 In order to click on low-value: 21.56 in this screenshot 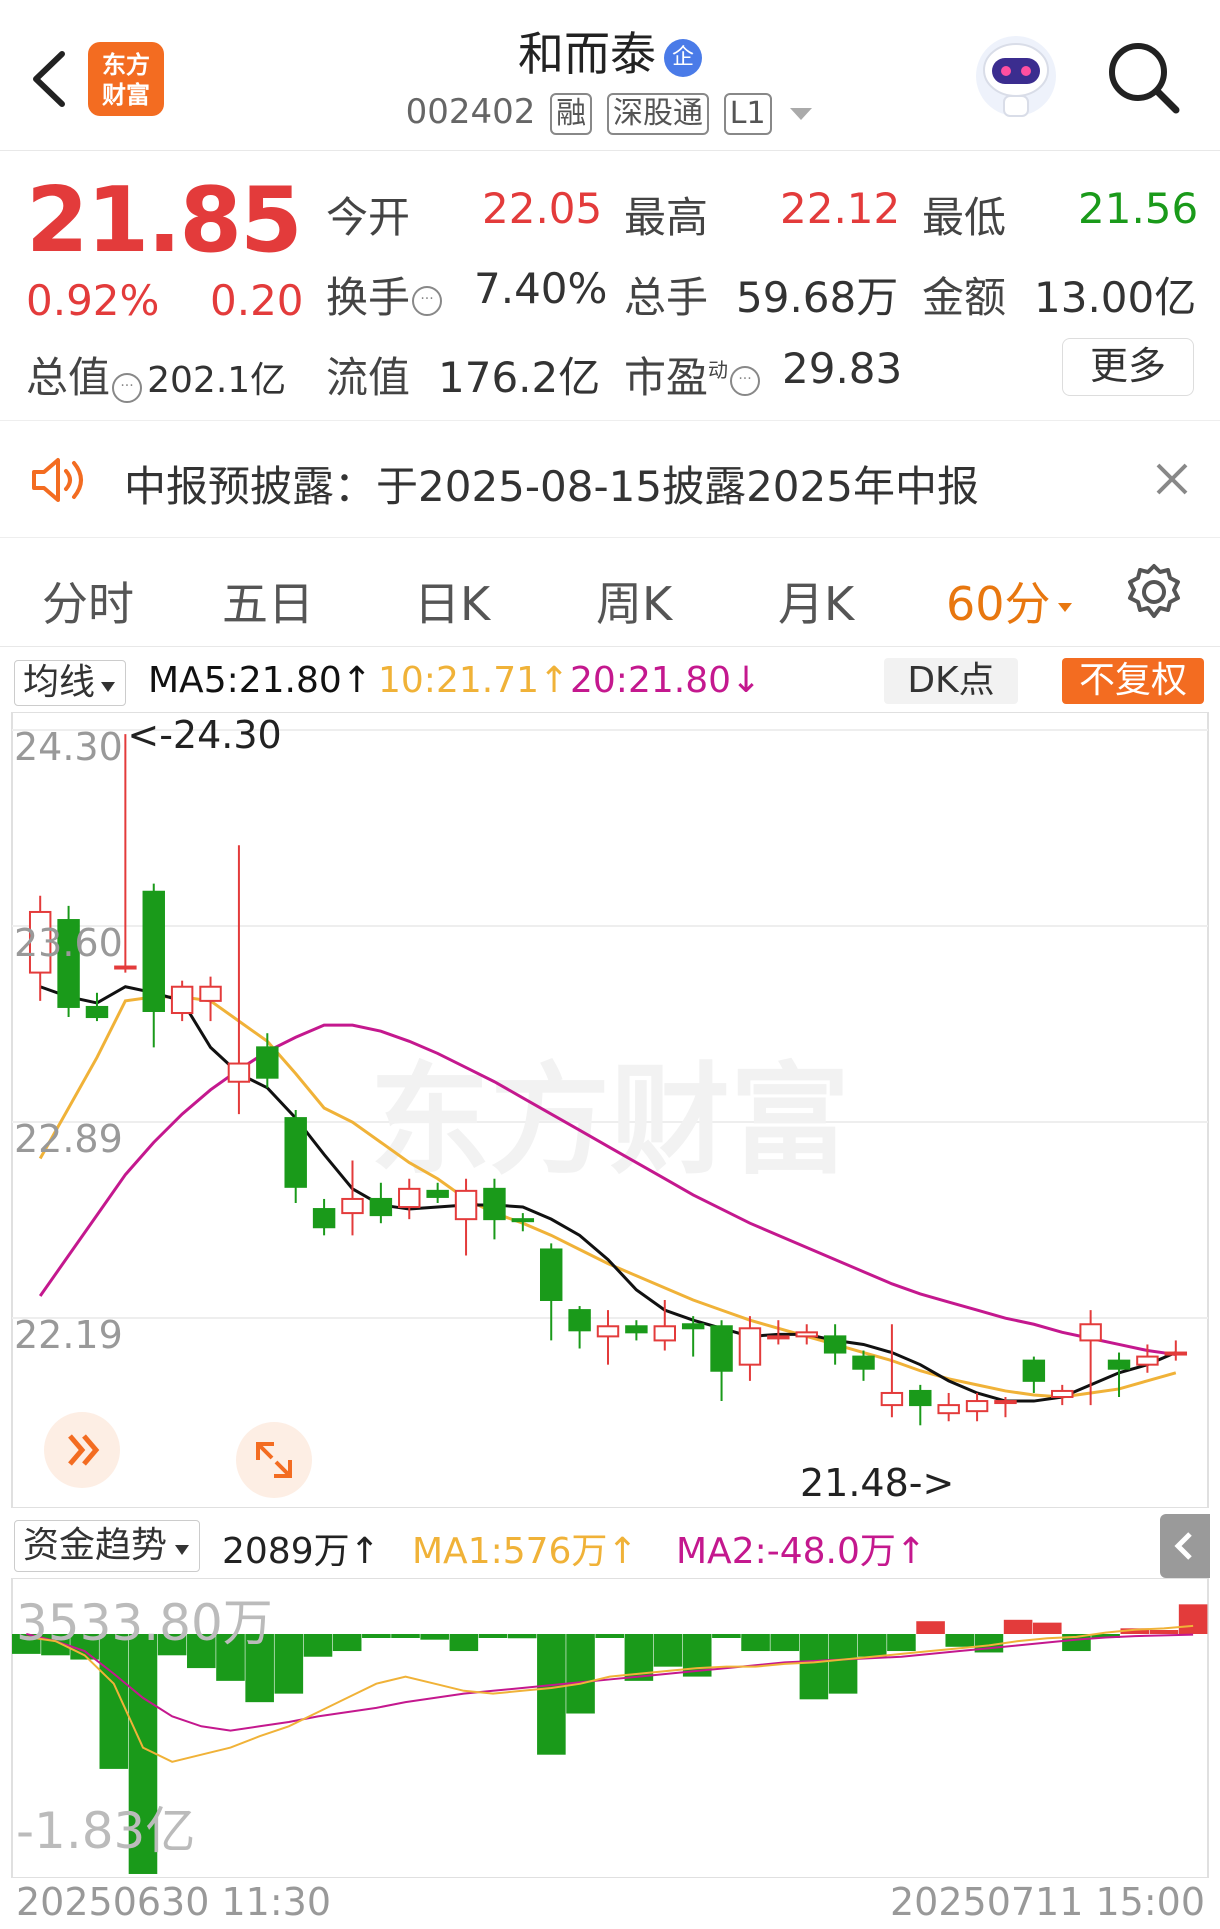, I will do `click(1138, 208)`.